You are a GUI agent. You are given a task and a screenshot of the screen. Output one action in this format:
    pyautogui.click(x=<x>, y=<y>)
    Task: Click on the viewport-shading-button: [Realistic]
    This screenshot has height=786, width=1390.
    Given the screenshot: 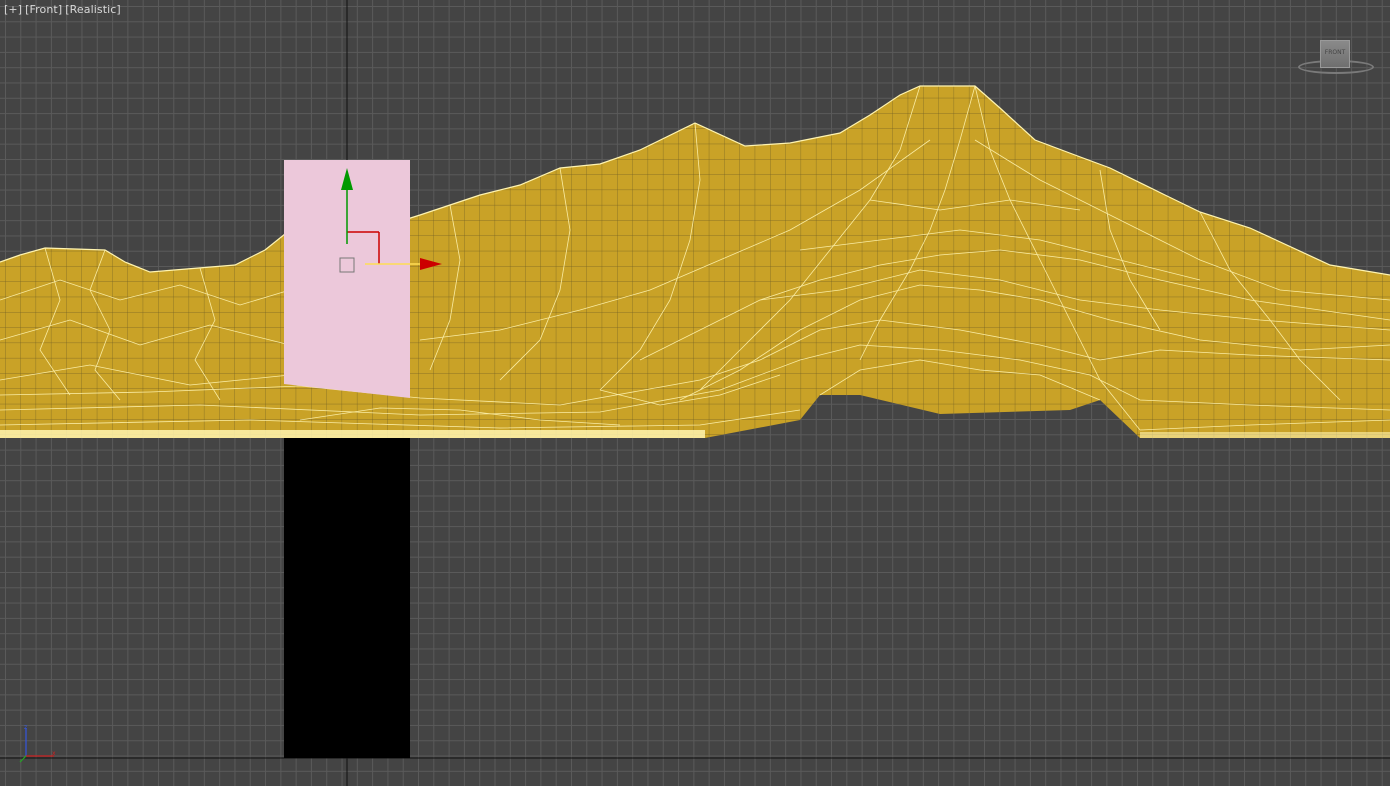 What is the action you would take?
    pyautogui.click(x=93, y=9)
    